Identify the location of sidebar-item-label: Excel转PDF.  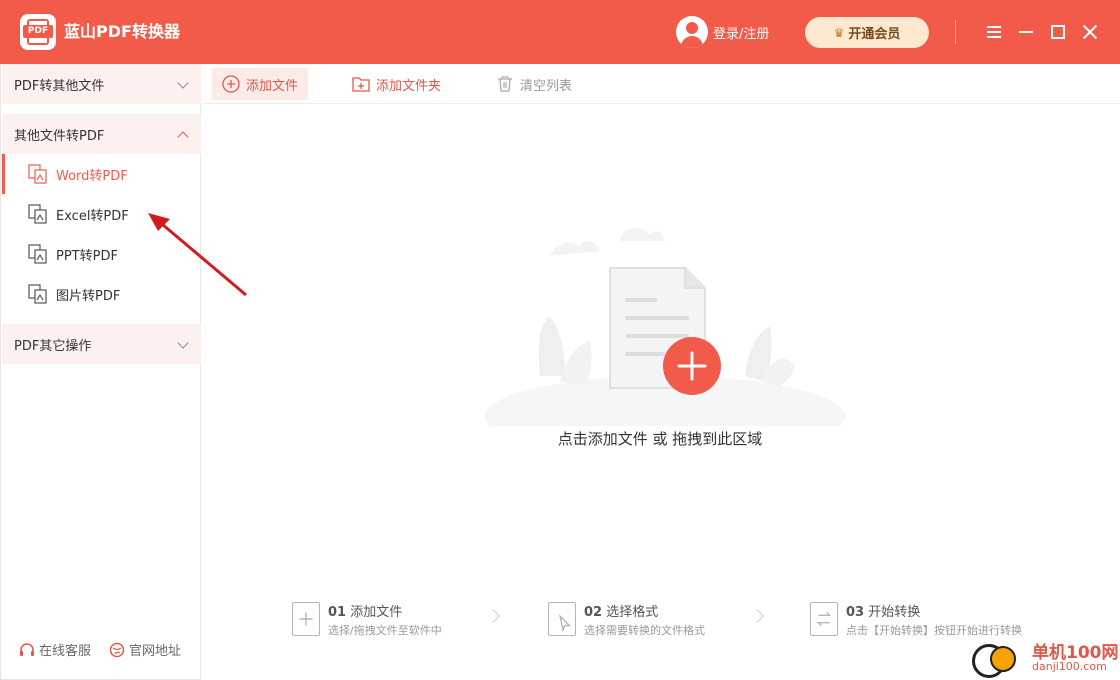
(92, 216).